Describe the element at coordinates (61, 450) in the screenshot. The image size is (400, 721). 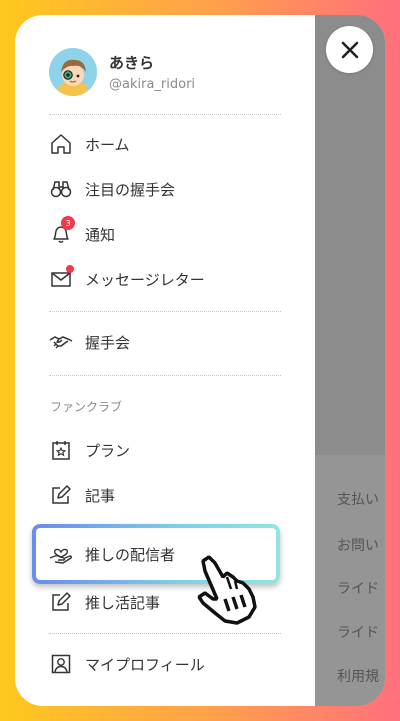
I see `calendar-star-icon` at that location.